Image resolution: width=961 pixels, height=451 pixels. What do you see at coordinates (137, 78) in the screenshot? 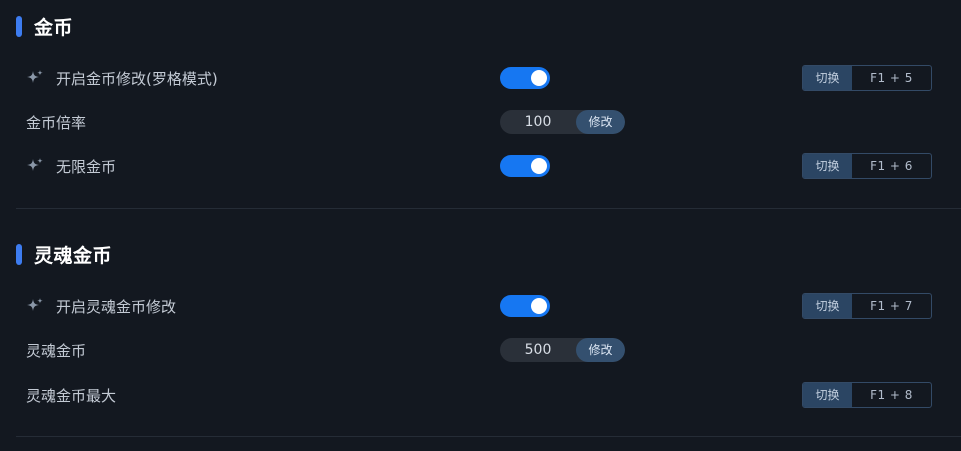
I see `cheat-label: 开启金币修改(罗格模式)` at bounding box center [137, 78].